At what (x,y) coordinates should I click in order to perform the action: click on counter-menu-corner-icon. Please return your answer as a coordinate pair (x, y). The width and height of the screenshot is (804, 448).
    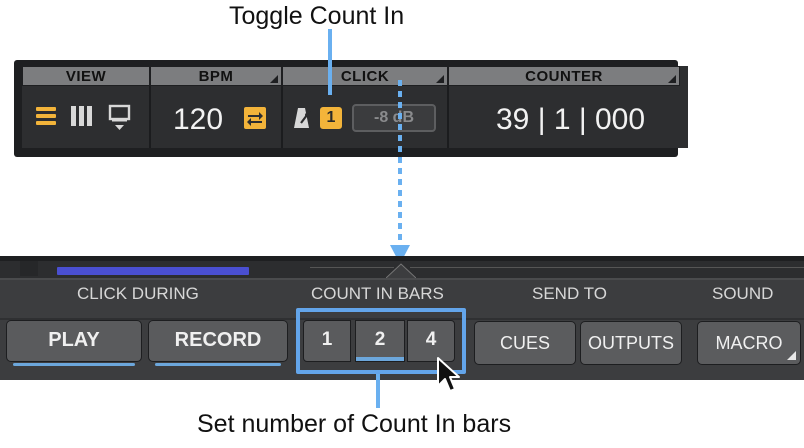
    Looking at the image, I should click on (672, 79).